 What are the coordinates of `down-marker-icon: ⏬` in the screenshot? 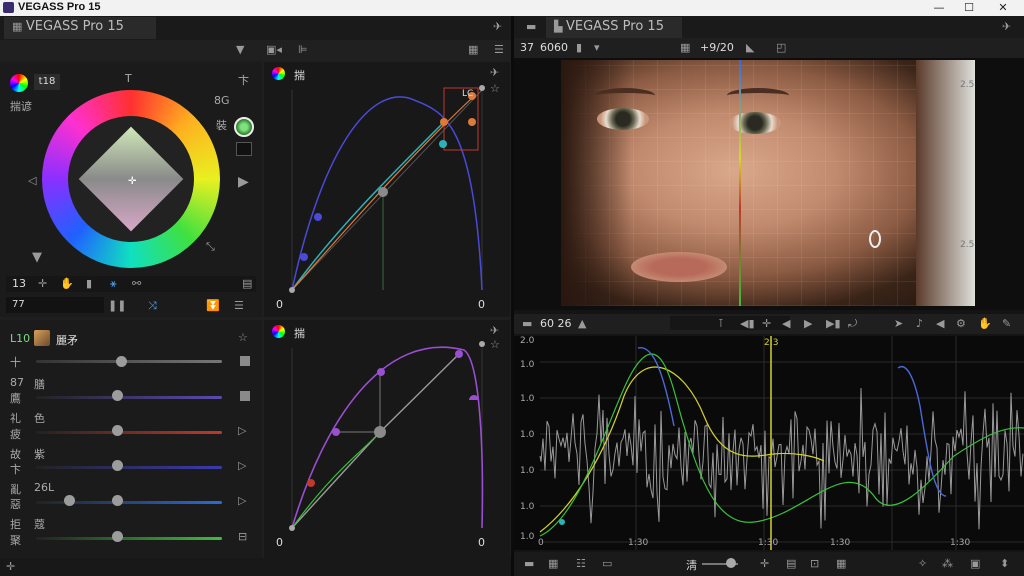 It's located at (213, 305).